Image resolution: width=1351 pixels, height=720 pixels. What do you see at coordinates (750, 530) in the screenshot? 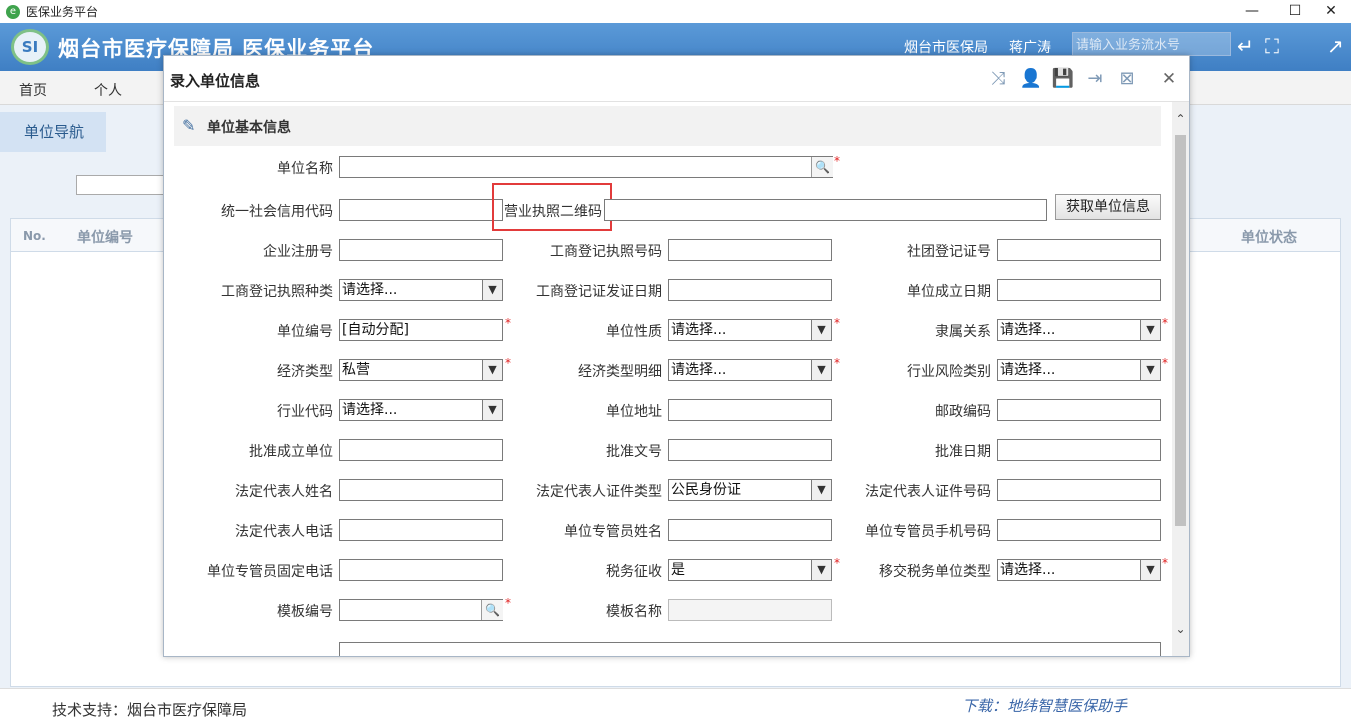
I see `admin-name-input` at bounding box center [750, 530].